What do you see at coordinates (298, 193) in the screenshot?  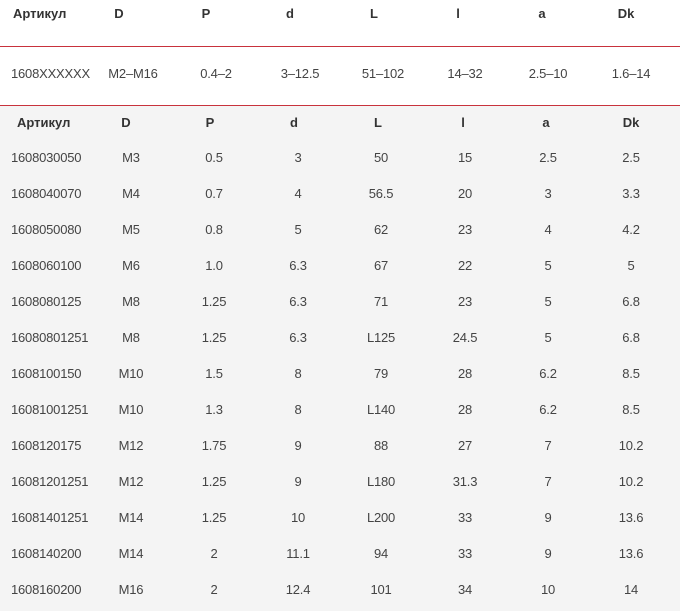 I see `cell-d-minor: 4` at bounding box center [298, 193].